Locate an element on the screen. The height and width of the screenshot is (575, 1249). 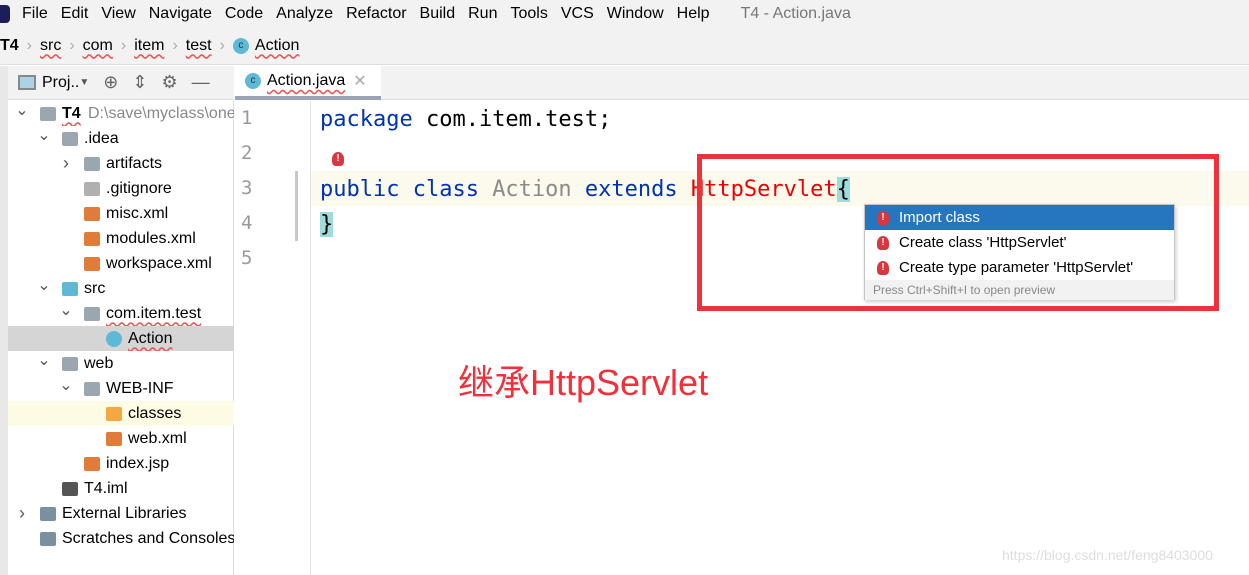
popup-item-create-type-parameter: ! Create type parameter 'HttpServlet' is located at coordinates (1019, 267).